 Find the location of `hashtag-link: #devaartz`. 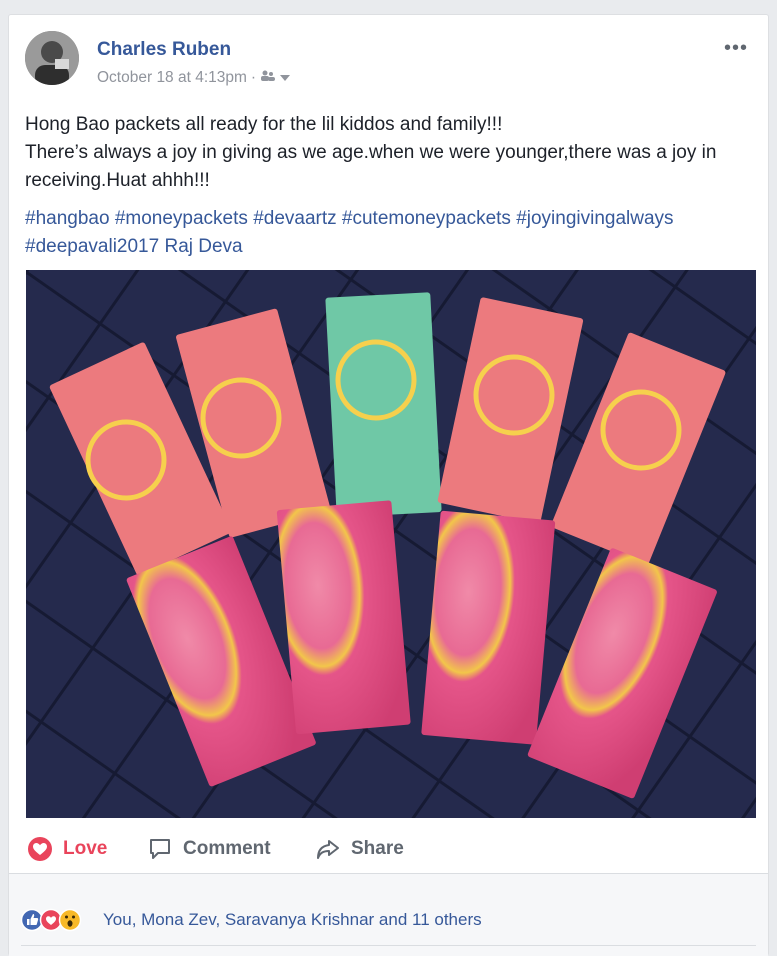

hashtag-link: #devaartz is located at coordinates (297, 218).